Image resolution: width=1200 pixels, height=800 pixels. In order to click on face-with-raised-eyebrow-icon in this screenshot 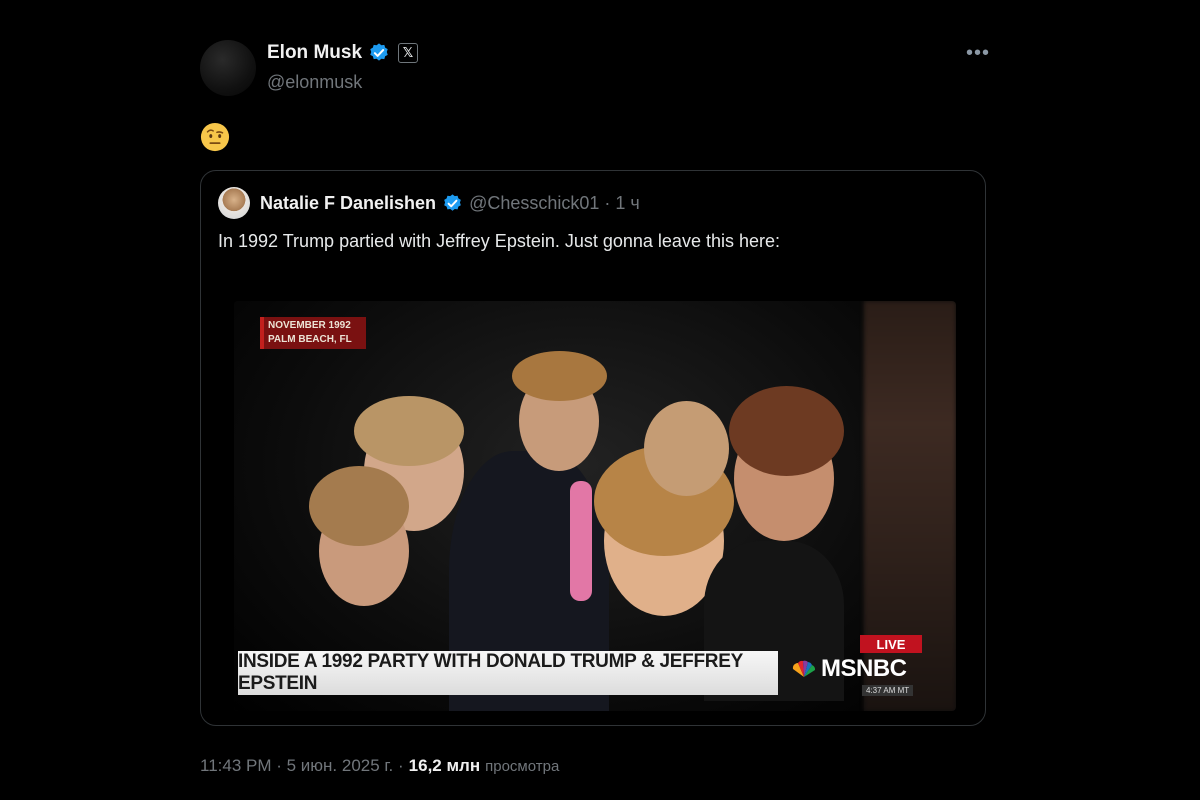, I will do `click(215, 137)`.